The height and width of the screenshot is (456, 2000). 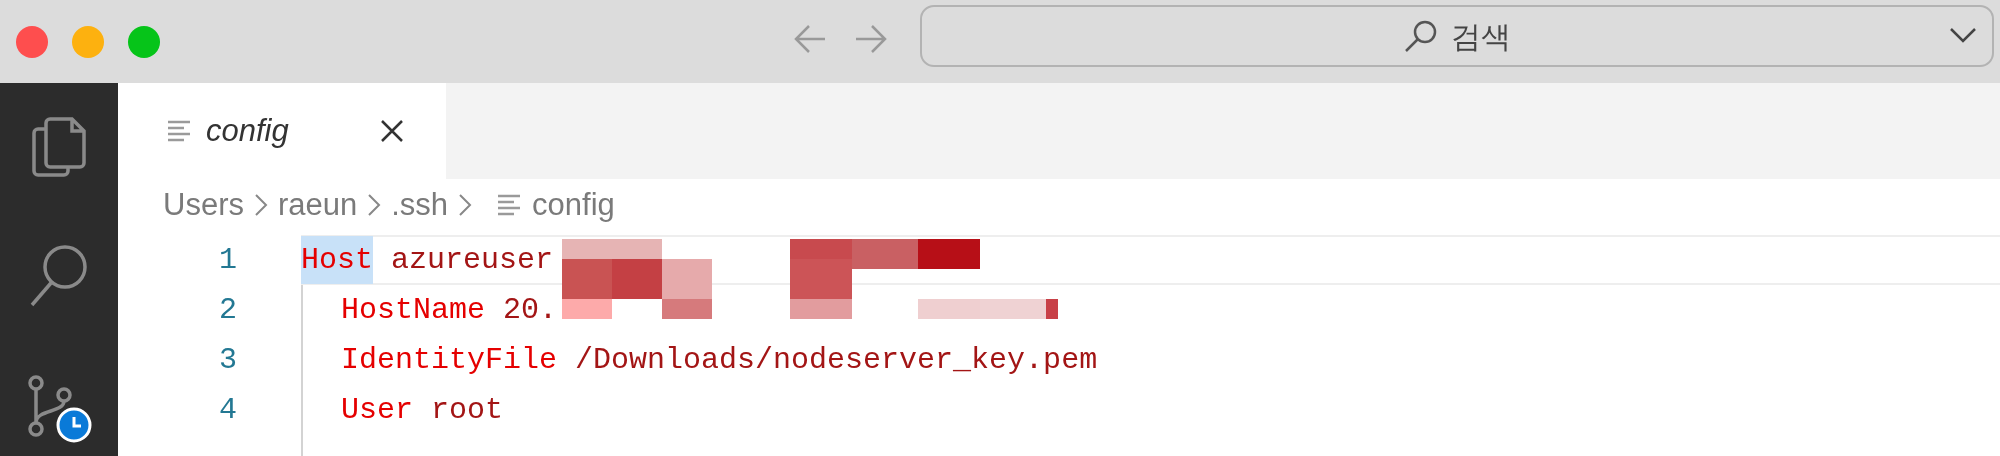 What do you see at coordinates (472, 260) in the screenshot?
I see `code-value: azureuser` at bounding box center [472, 260].